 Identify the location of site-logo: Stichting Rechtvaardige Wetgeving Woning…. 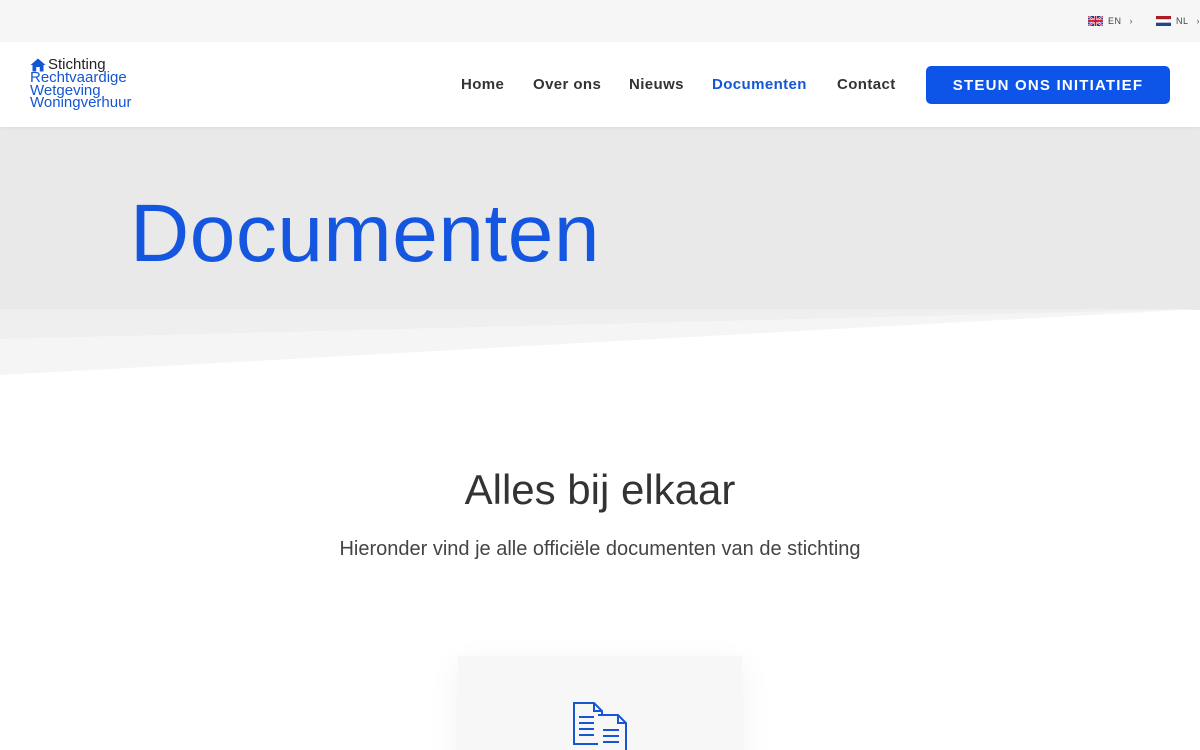
(100, 83).